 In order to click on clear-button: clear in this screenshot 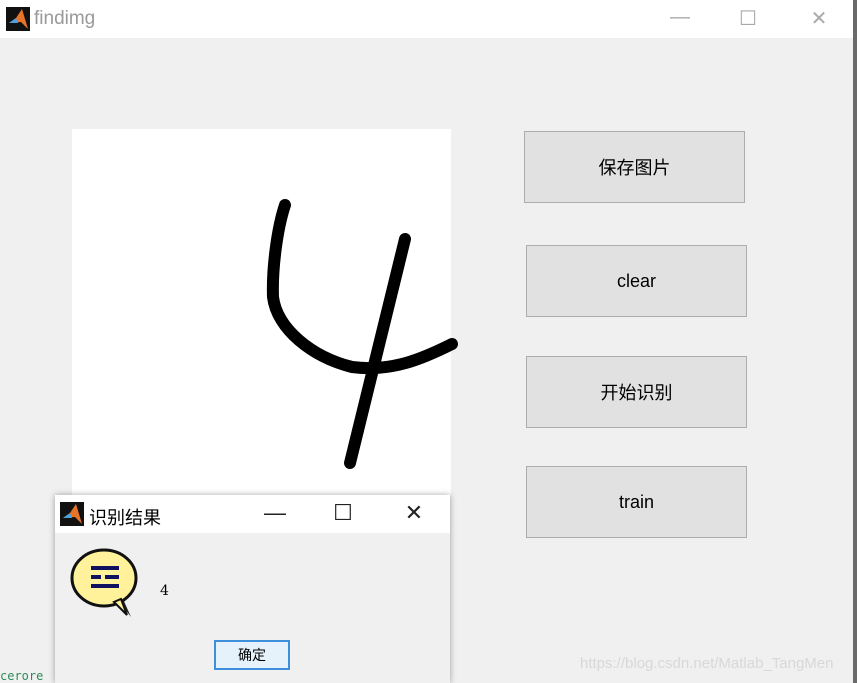, I will do `click(636, 281)`.